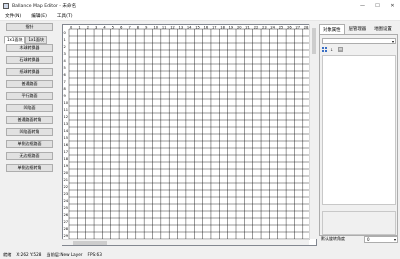 This screenshot has height=259, width=400. What do you see at coordinates (39, 16) in the screenshot?
I see `menu-edit: 编辑(E)` at bounding box center [39, 16].